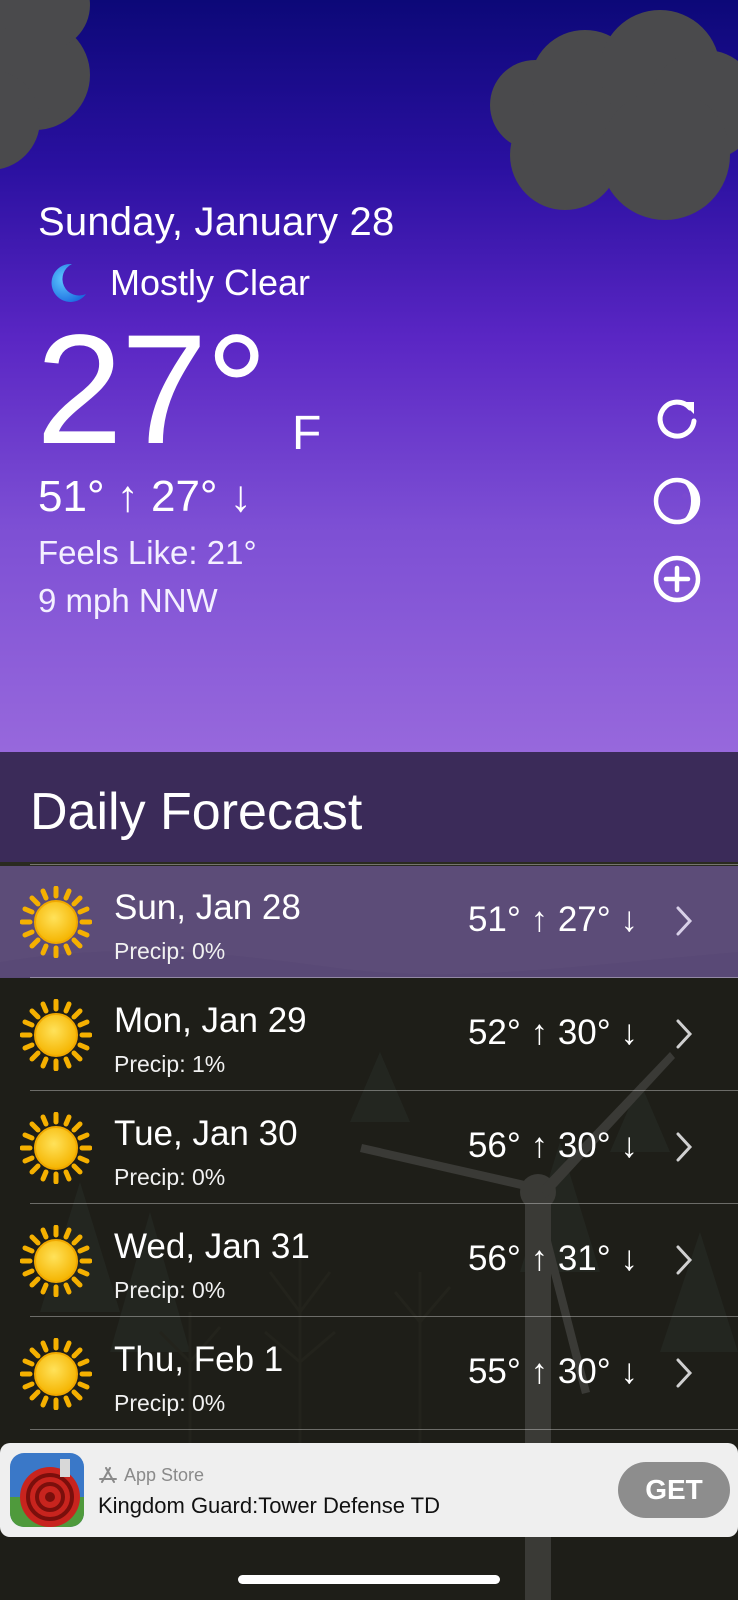  Describe the element at coordinates (199, 1359) in the screenshot. I see `forecast-day-name: Thu, Feb 1` at that location.